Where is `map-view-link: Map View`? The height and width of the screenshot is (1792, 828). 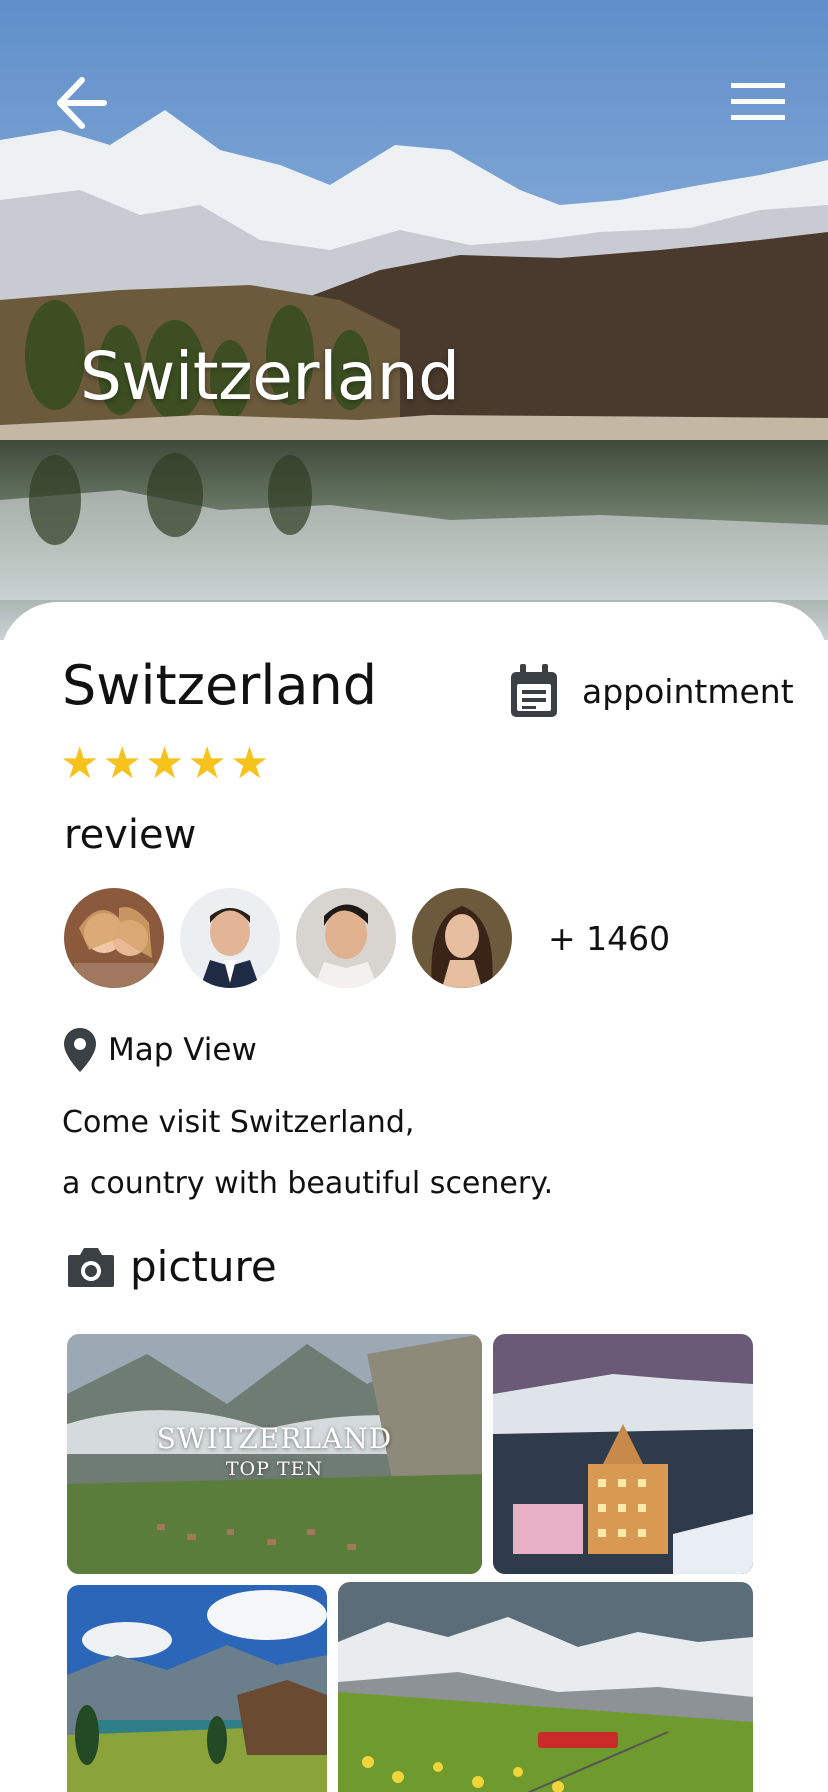 map-view-link: Map View is located at coordinates (159, 1050).